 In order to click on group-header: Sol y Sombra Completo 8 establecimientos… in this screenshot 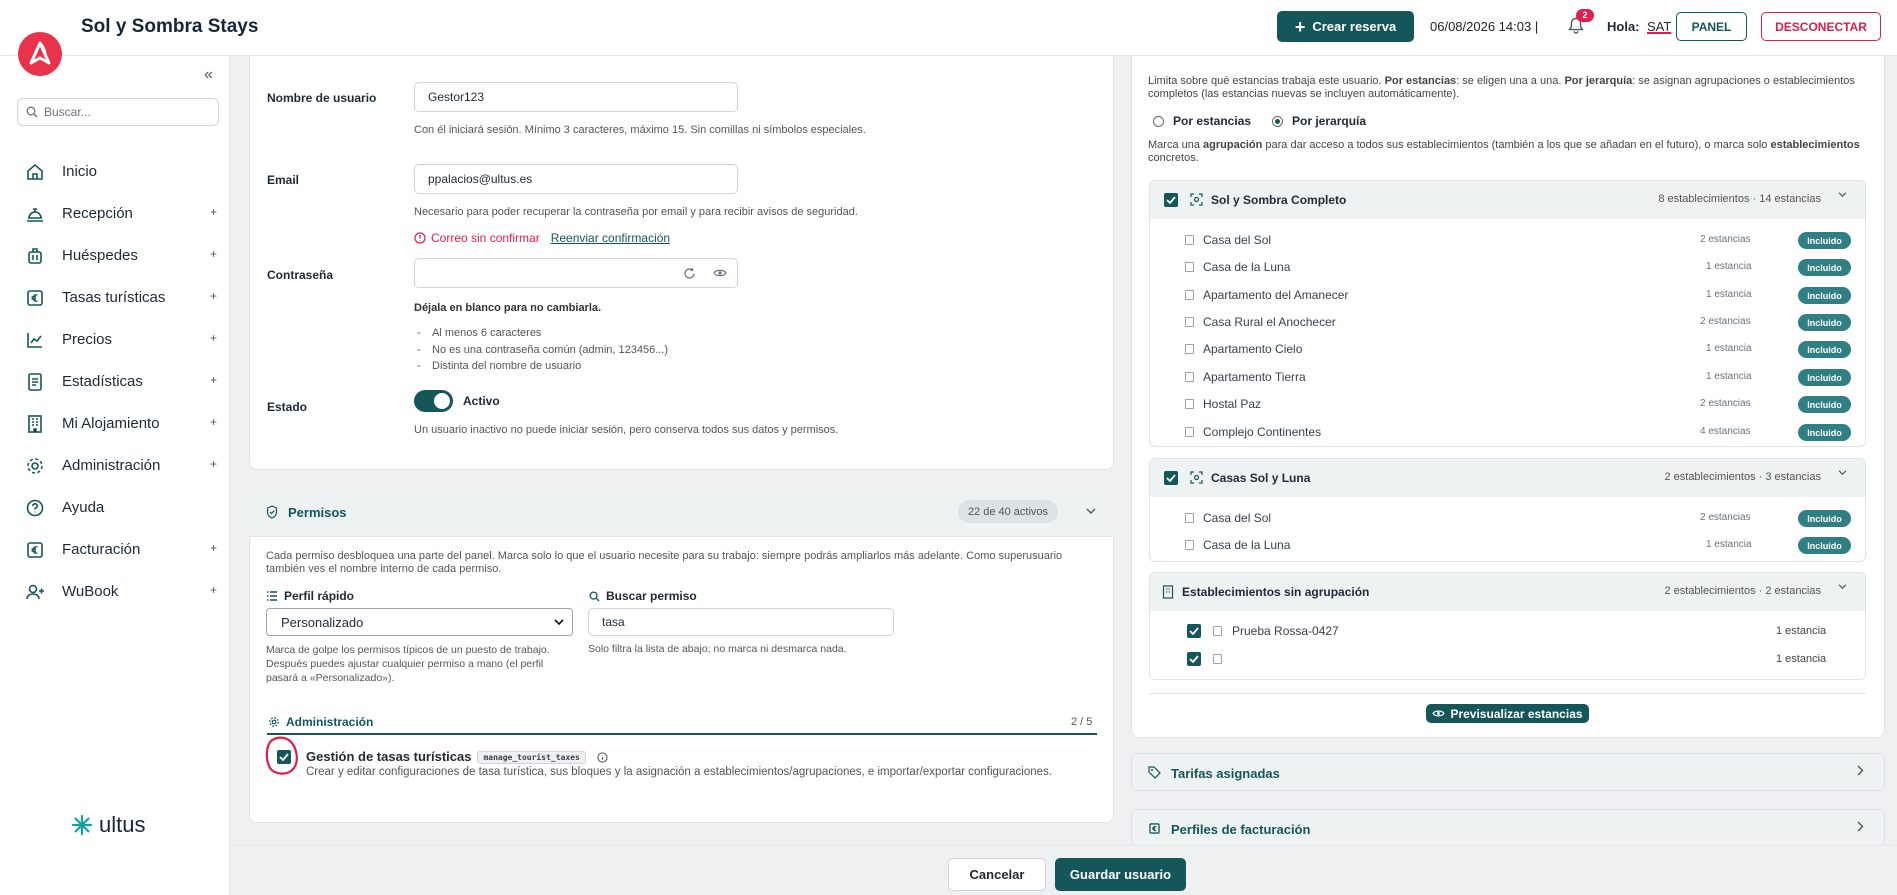, I will do `click(1507, 200)`.